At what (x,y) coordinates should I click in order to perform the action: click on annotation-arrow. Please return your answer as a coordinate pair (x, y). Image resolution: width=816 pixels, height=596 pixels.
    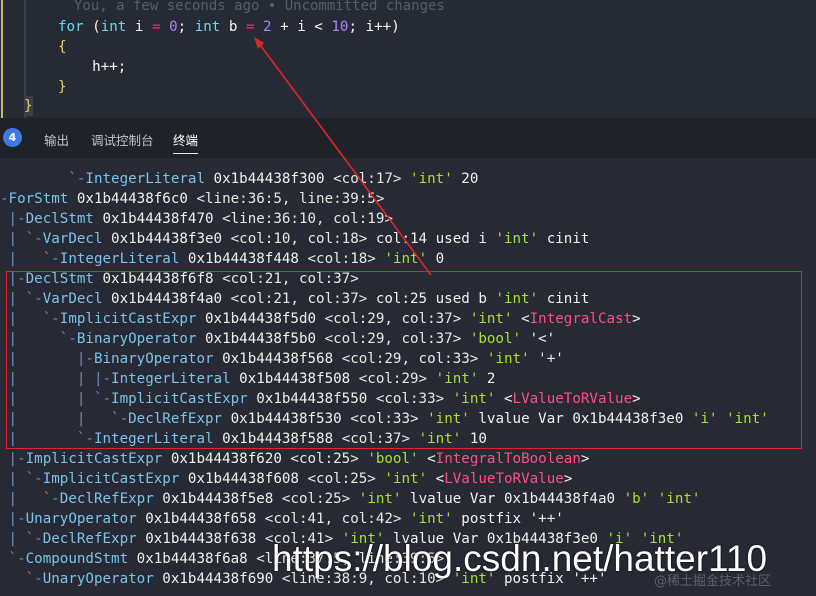
    Looking at the image, I should click on (343, 156).